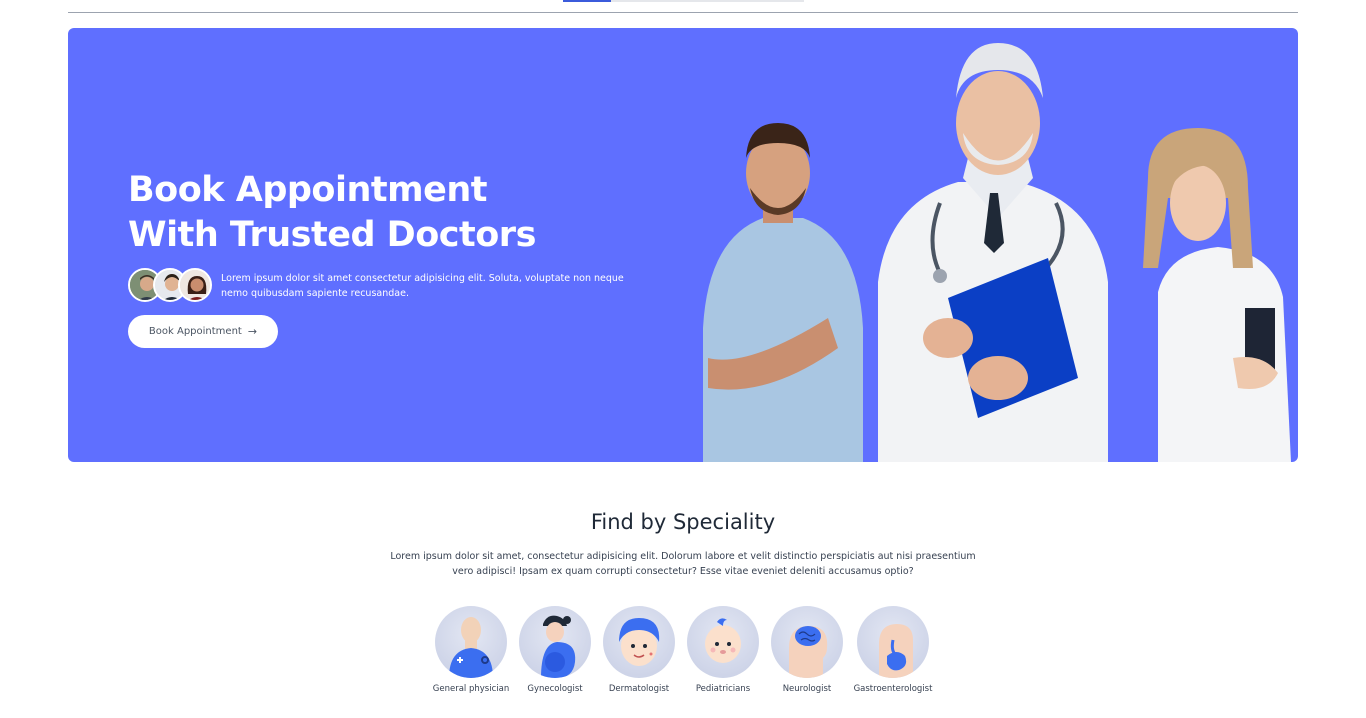 Image resolution: width=1366 pixels, height=718 pixels. I want to click on nav-indicator-track, so click(707, 1).